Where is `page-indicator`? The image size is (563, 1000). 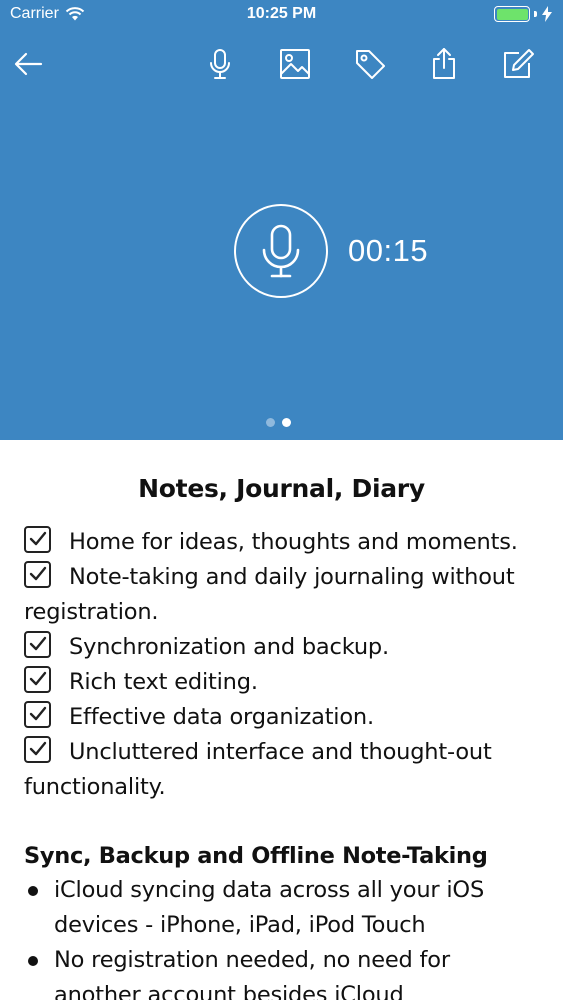
page-indicator is located at coordinates (278, 422).